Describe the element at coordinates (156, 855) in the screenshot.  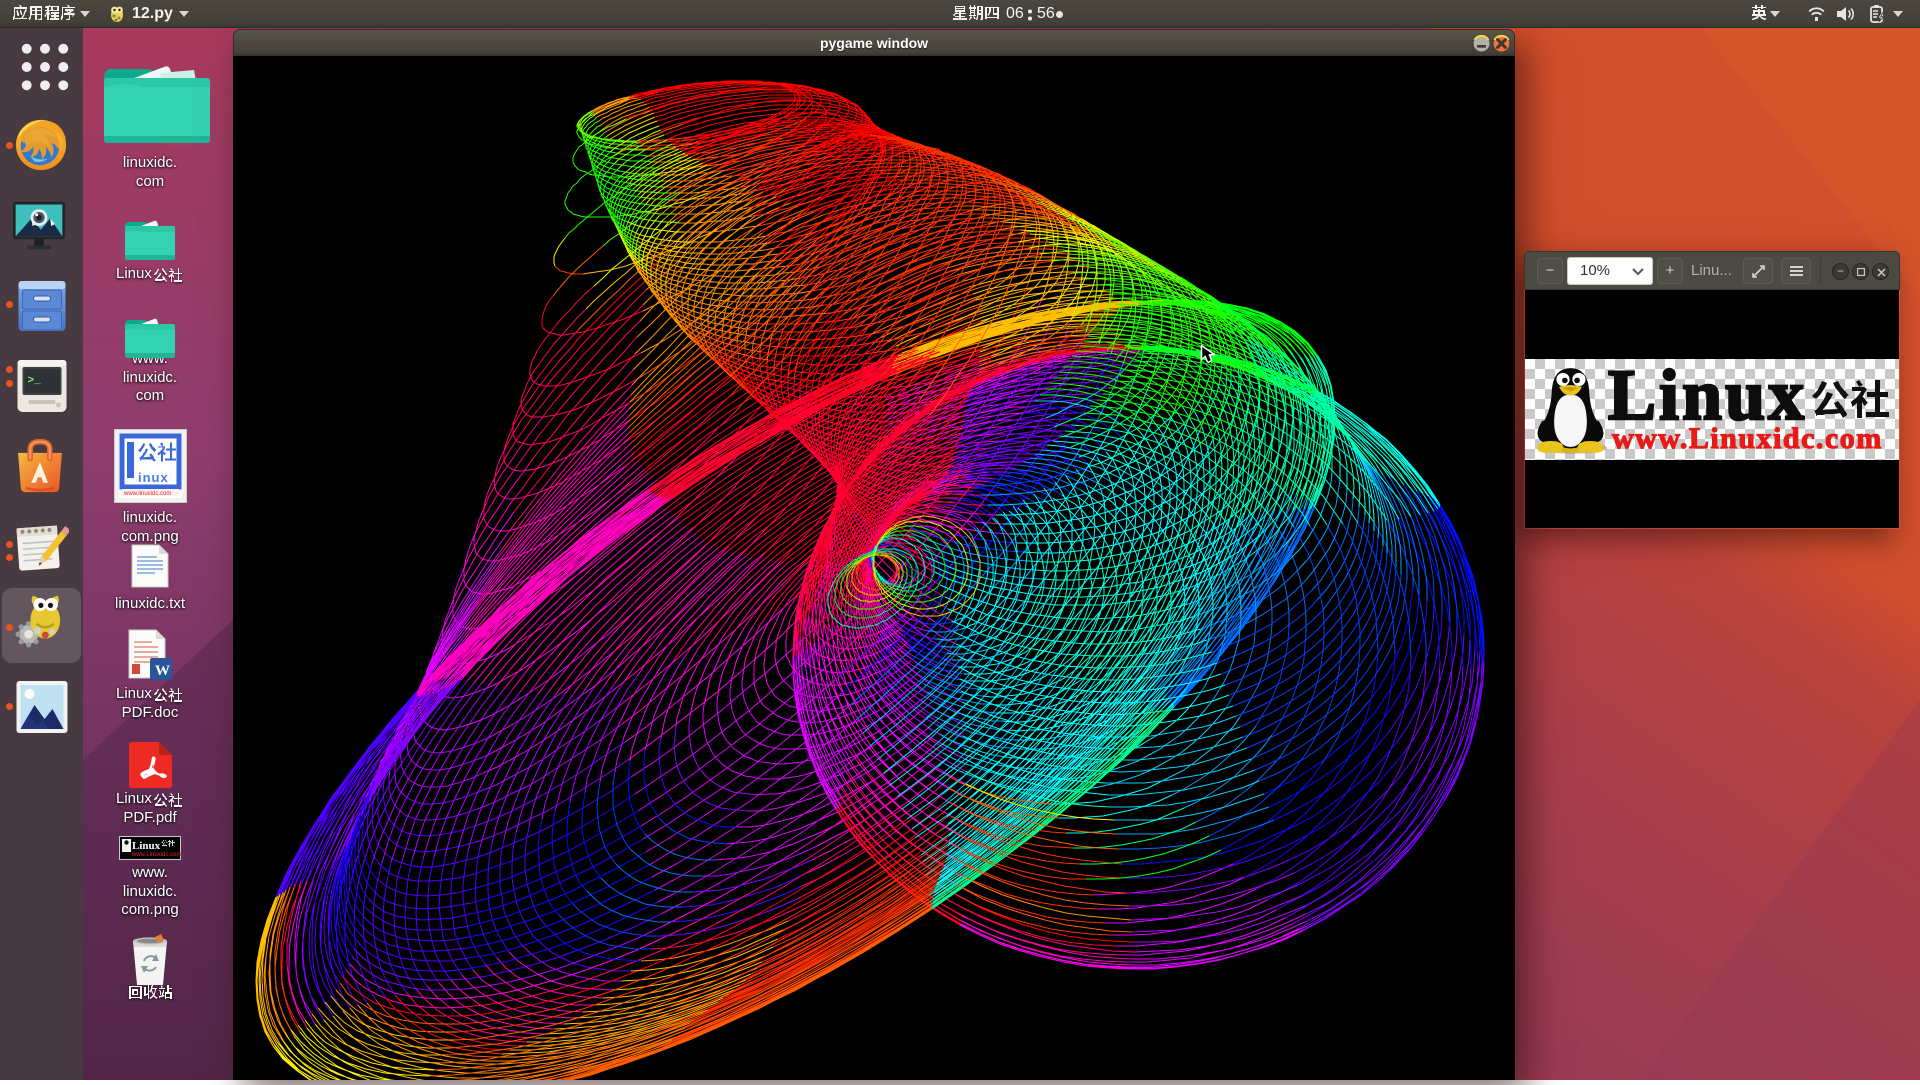
I see `svg-text: www.Linuxidc.com` at that location.